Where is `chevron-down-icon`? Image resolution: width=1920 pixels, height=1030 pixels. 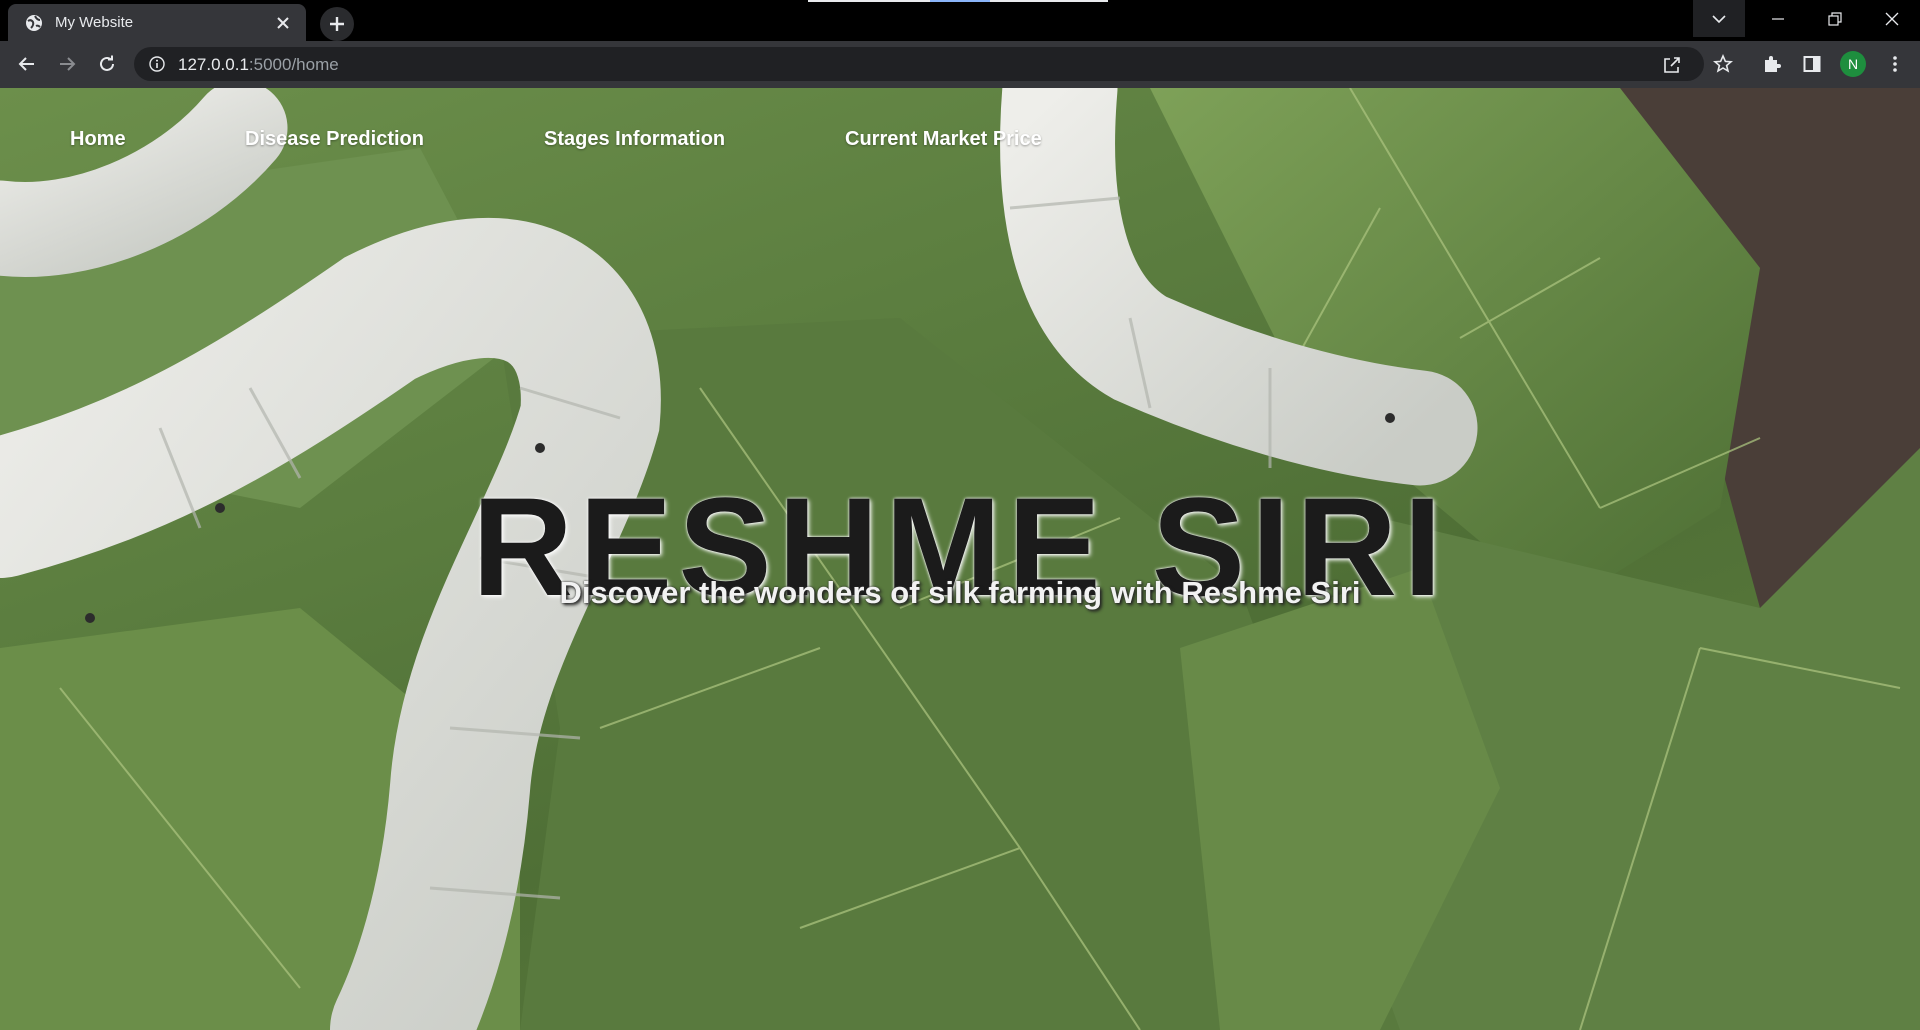
chevron-down-icon is located at coordinates (1719, 18).